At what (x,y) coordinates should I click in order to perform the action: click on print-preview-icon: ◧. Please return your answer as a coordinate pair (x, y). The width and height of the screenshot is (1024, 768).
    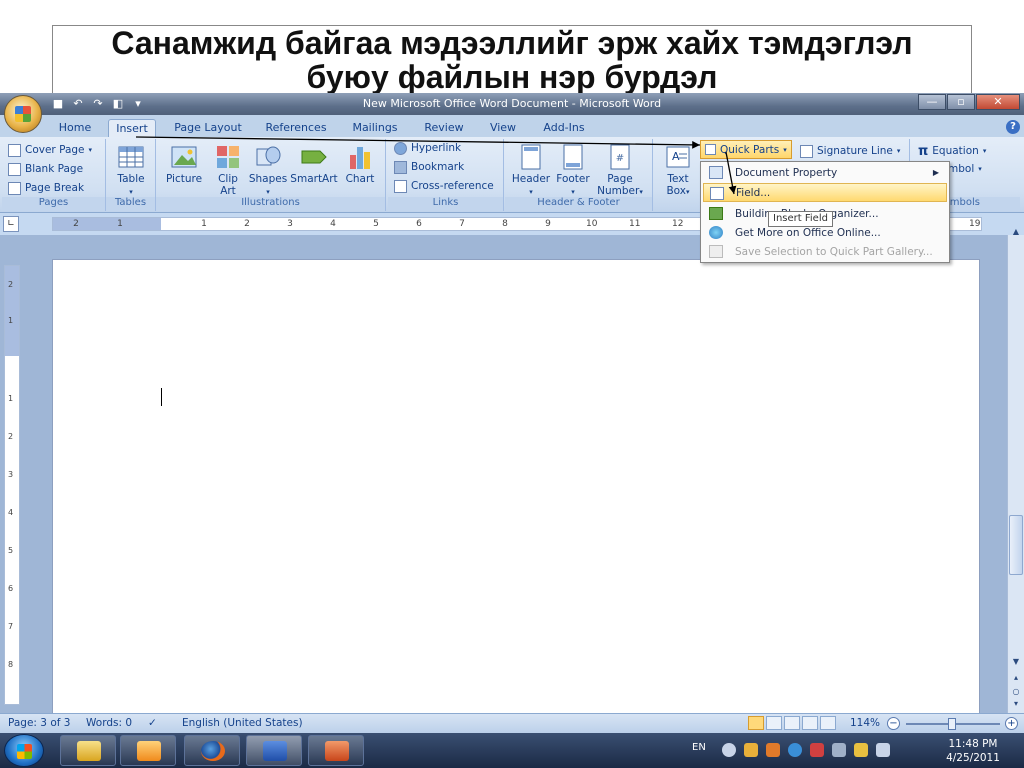
    Looking at the image, I should click on (118, 103).